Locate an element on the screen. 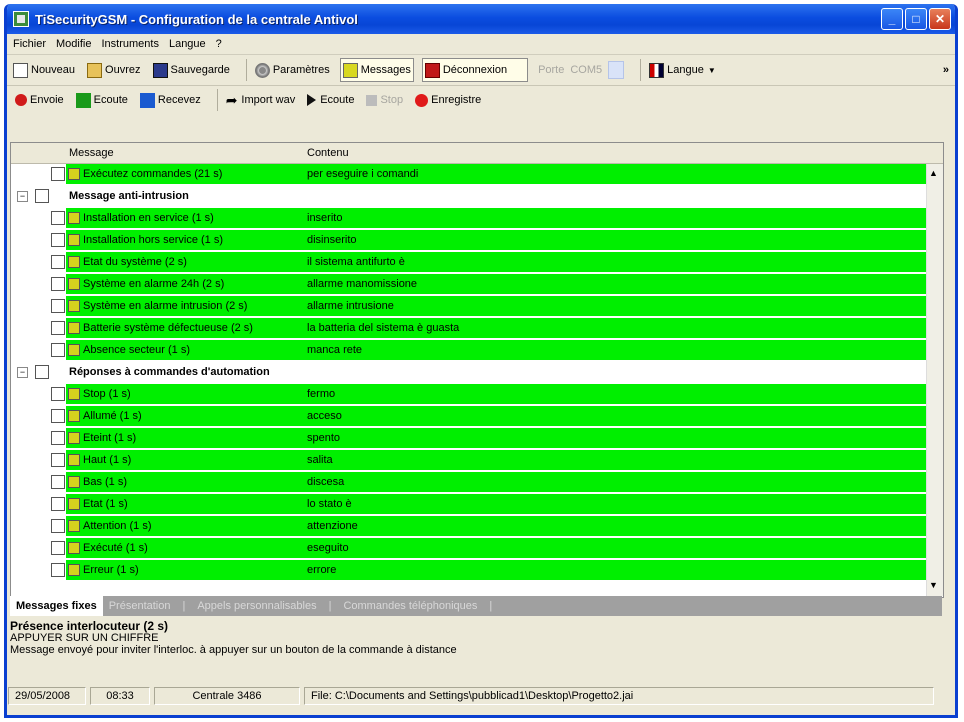 The width and height of the screenshot is (964, 722). content-cell: fermo is located at coordinates (616, 394).